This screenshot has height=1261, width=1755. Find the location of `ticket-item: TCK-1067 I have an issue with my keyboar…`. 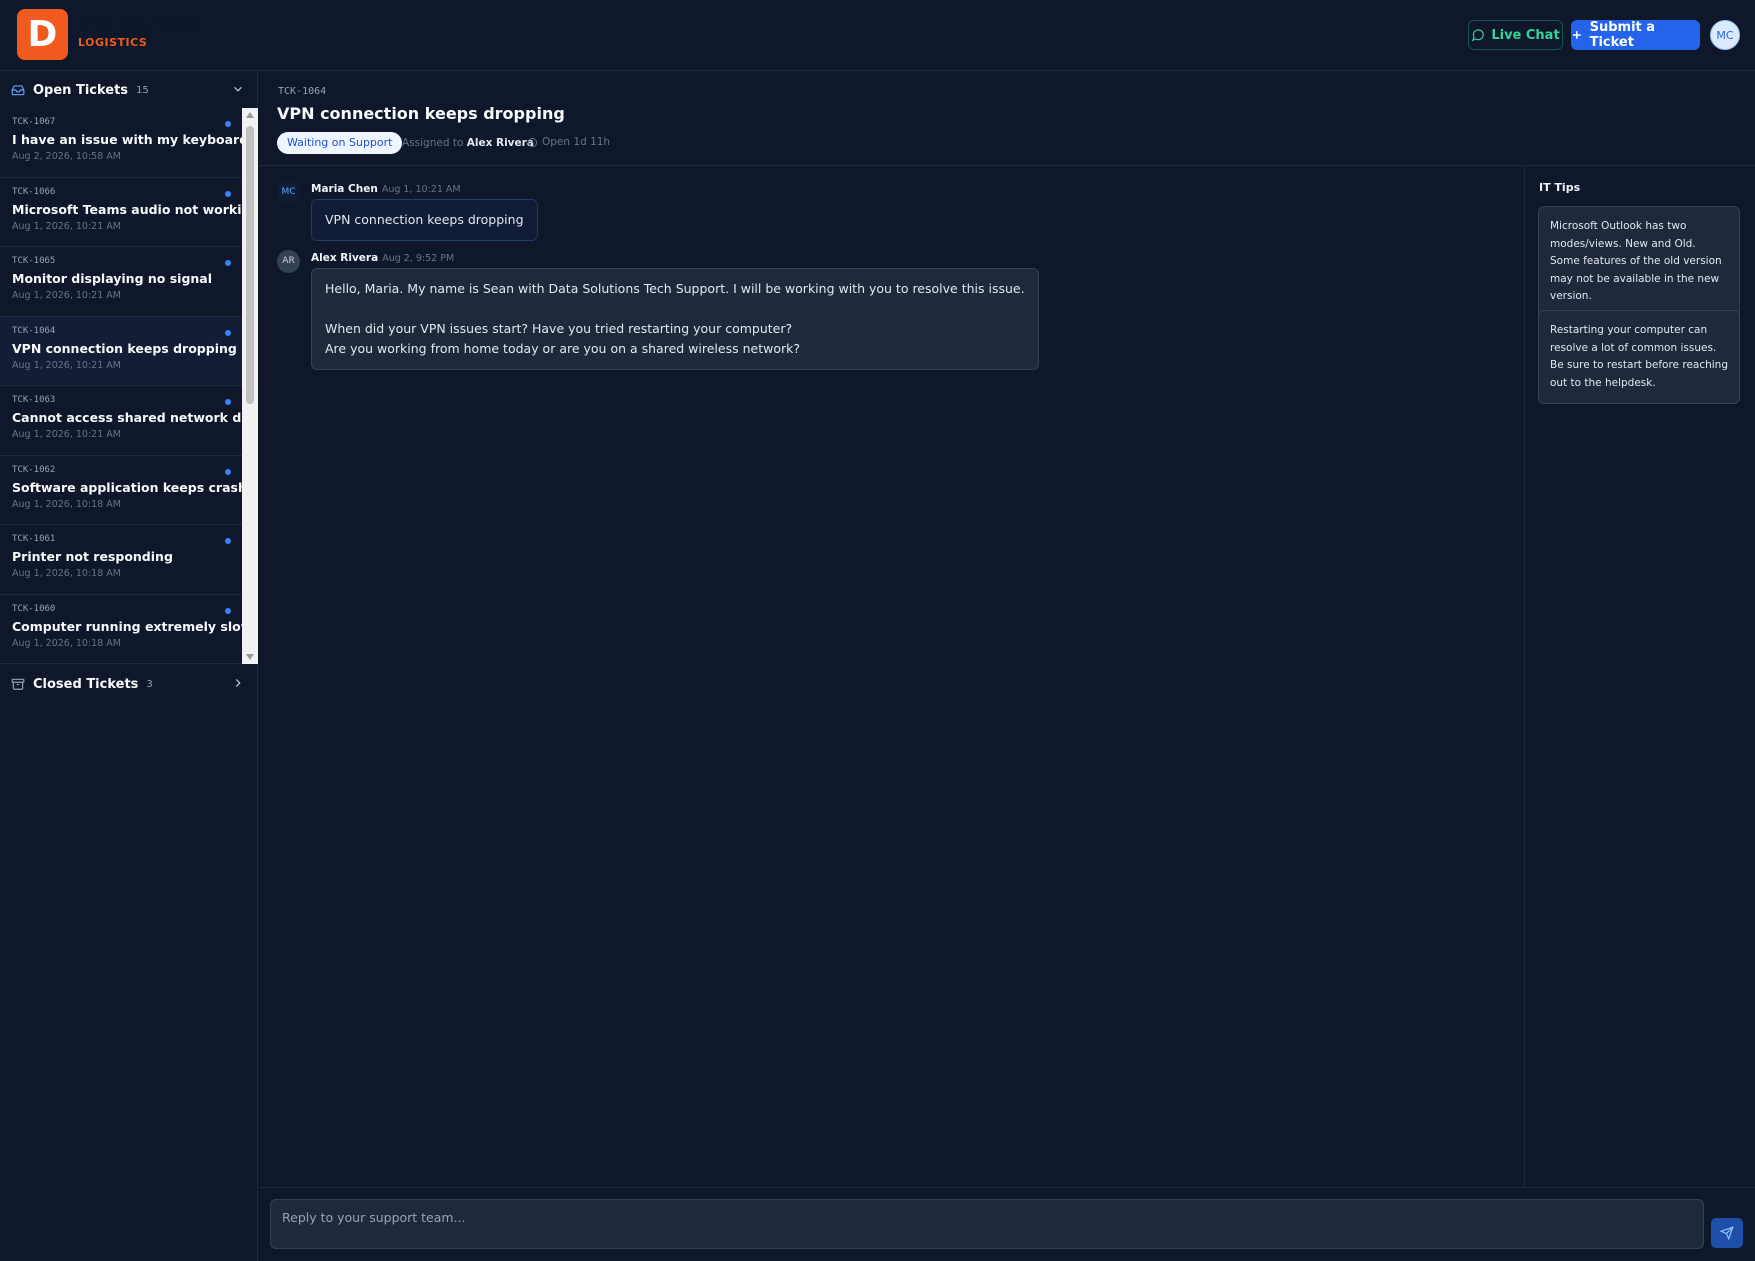

ticket-item: TCK-1067 I have an issue with my keyboar… is located at coordinates (121, 143).